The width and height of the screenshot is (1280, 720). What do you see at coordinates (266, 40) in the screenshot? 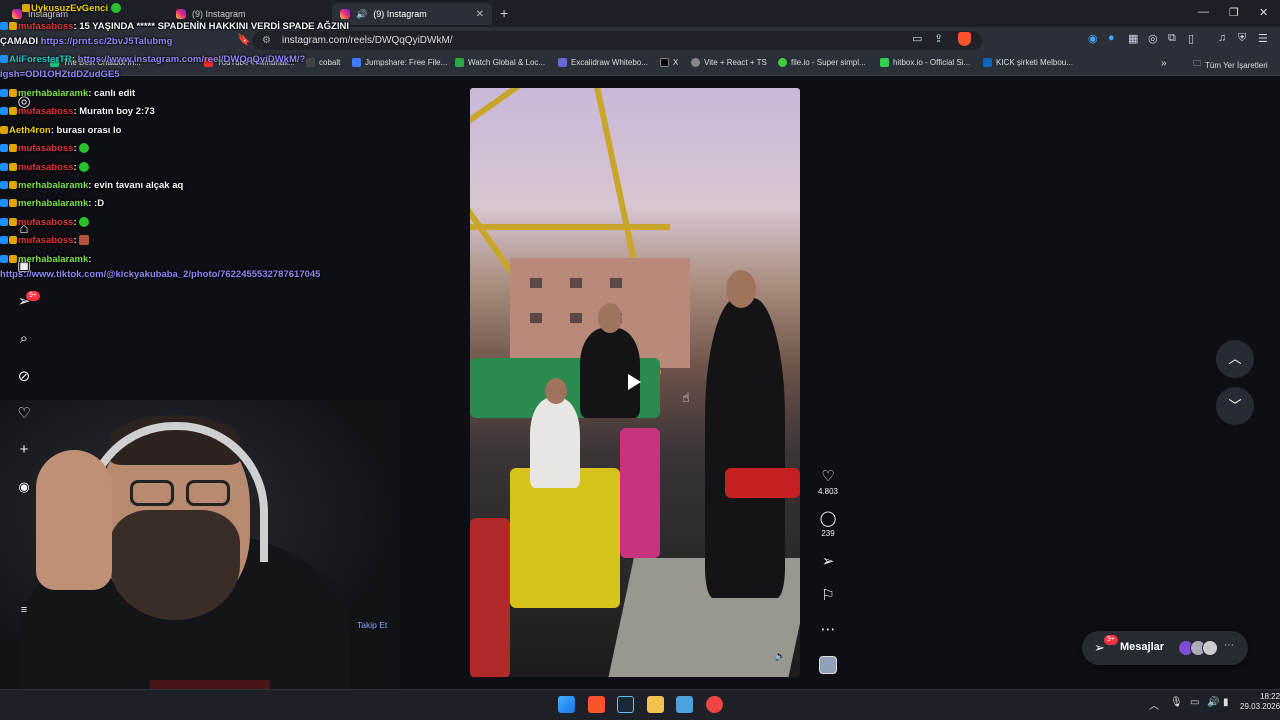
I see `site-info-icon: ⚙` at bounding box center [266, 40].